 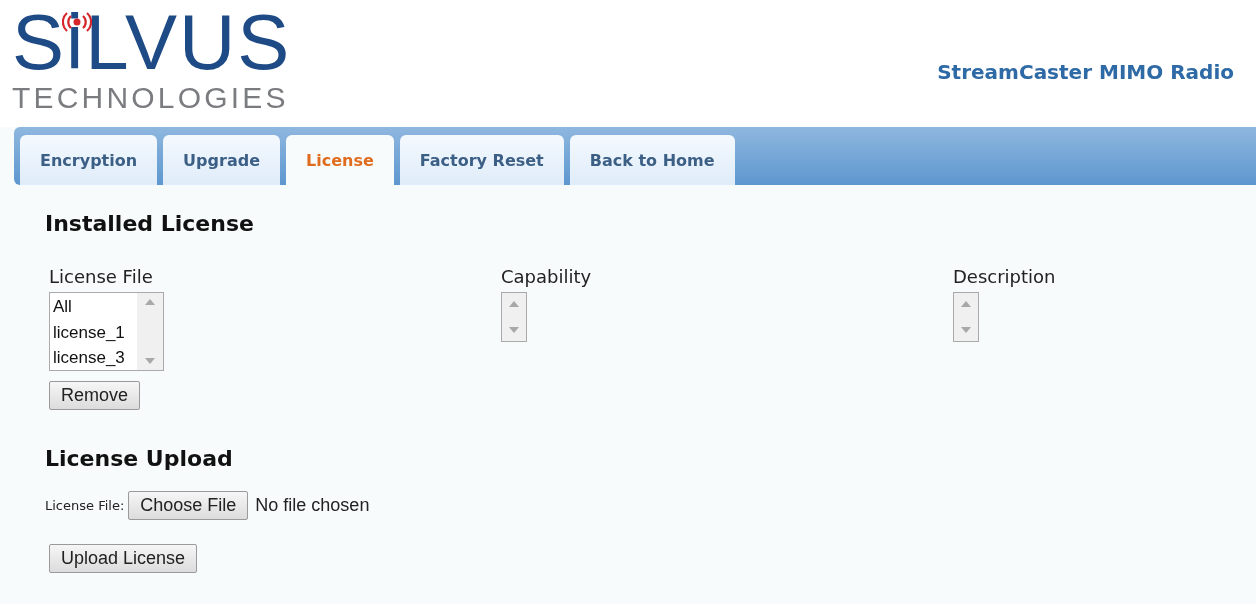 I want to click on list-option: All, so click(x=93, y=307).